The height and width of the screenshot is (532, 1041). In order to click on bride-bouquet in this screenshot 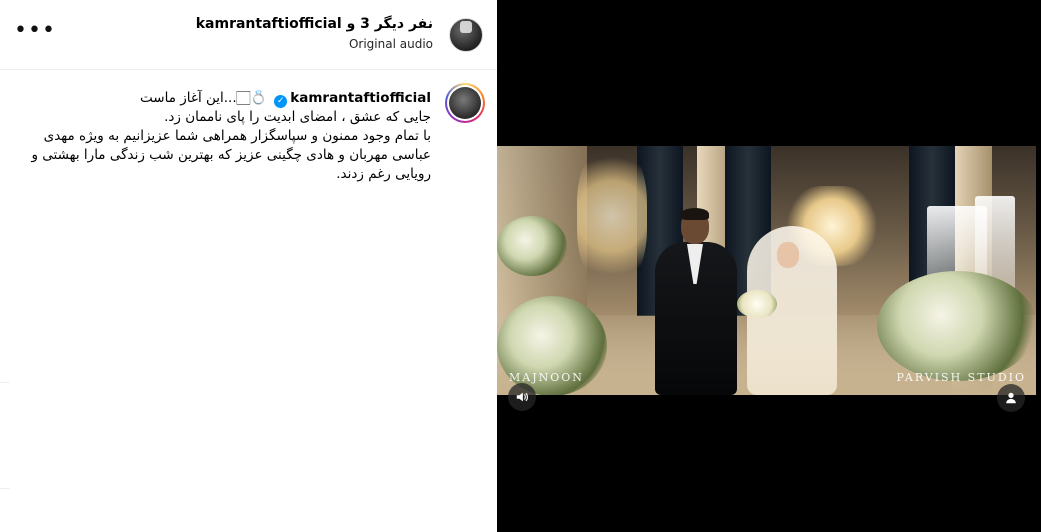, I will do `click(757, 304)`.